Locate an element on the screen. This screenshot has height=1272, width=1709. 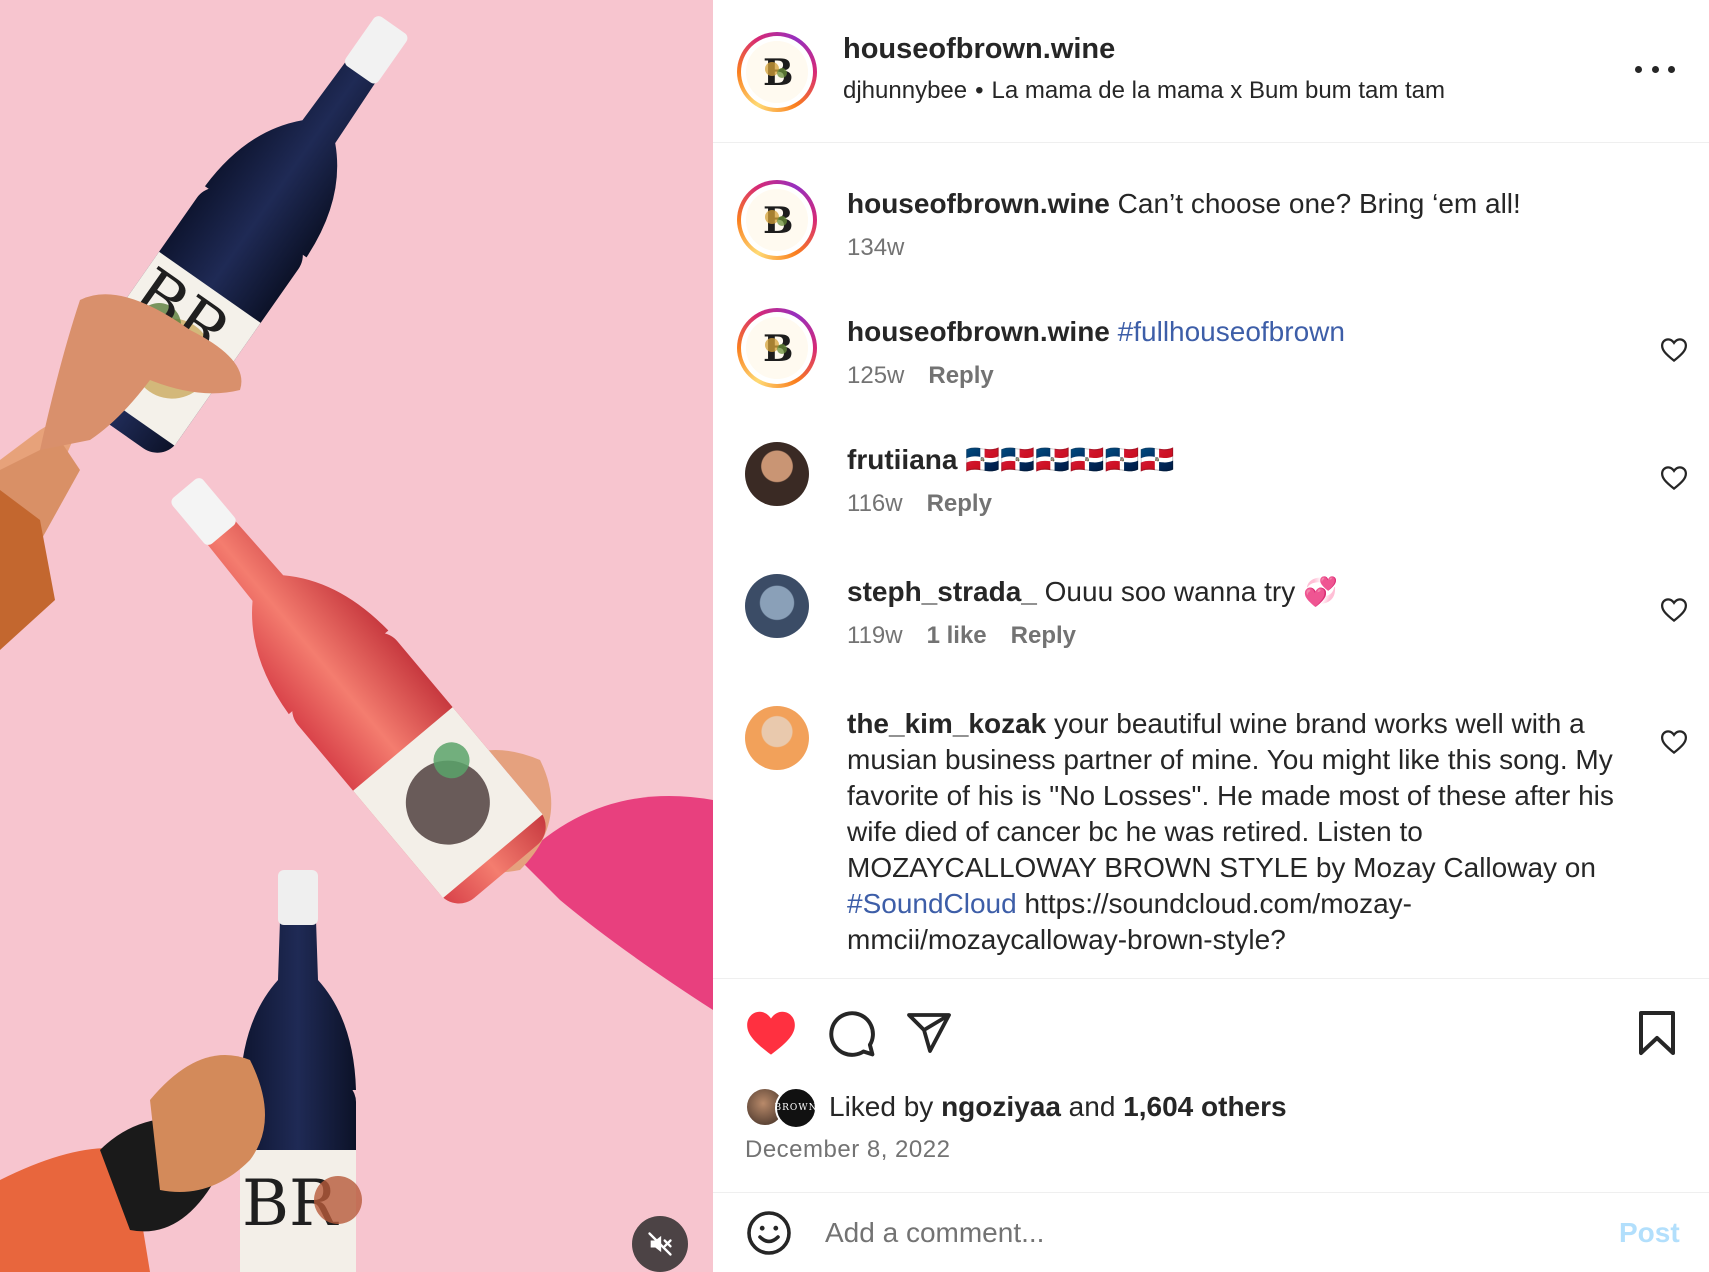
comment-input is located at coordinates (1205, 1233).